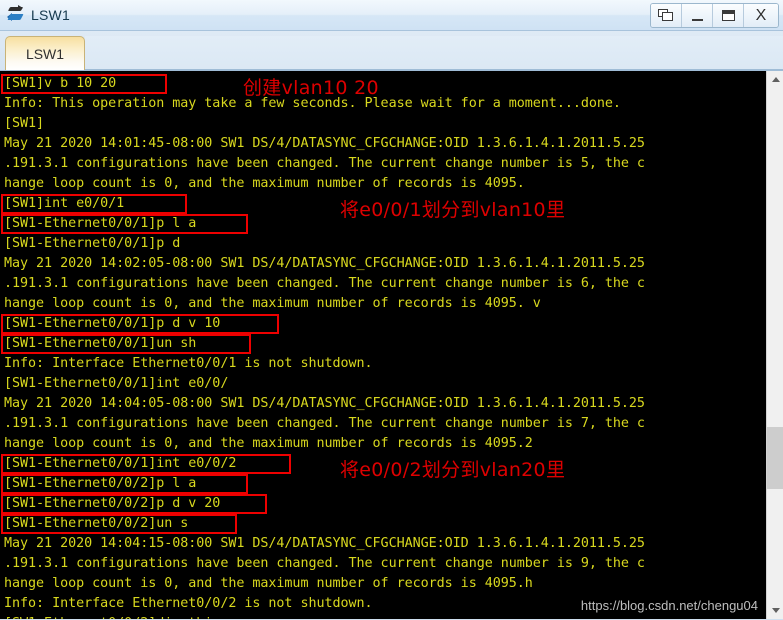  What do you see at coordinates (383, 524) in the screenshot?
I see `terminal-command-line: [SW1-Ethernet0/0/2]un s` at bounding box center [383, 524].